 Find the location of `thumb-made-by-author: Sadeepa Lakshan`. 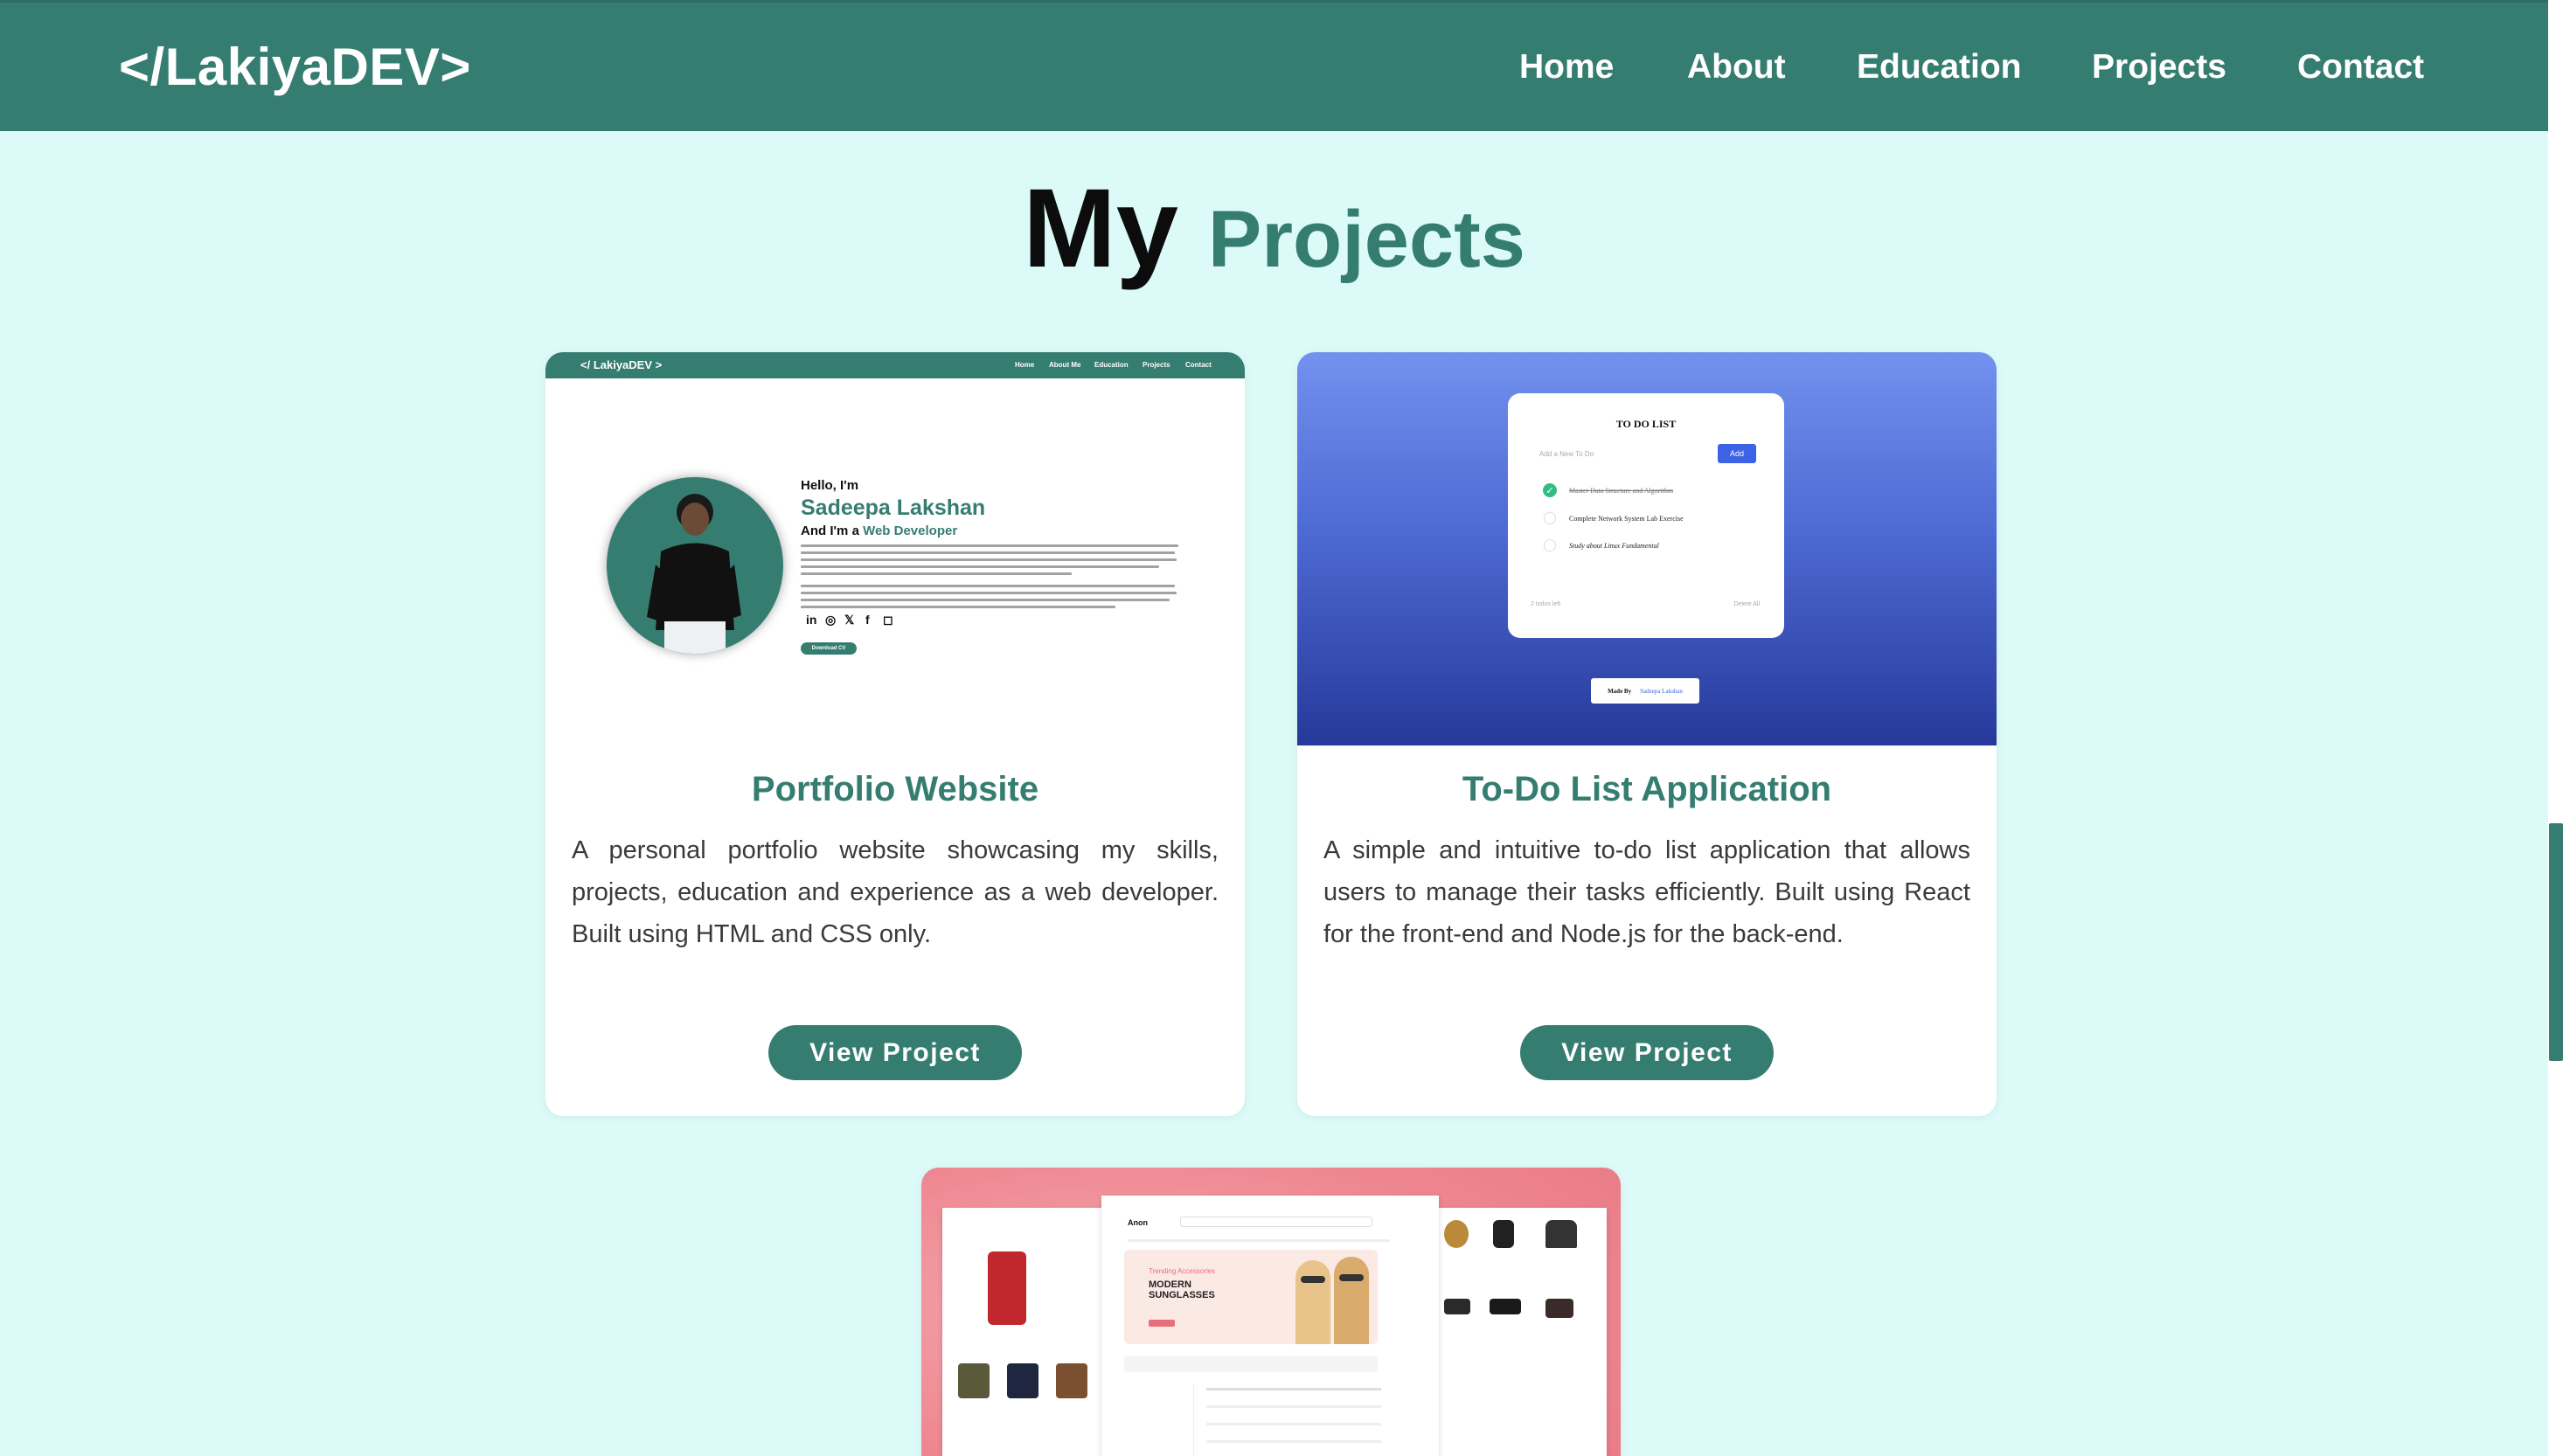

thumb-made-by-author: Sadeepa Lakshan is located at coordinates (1662, 691).